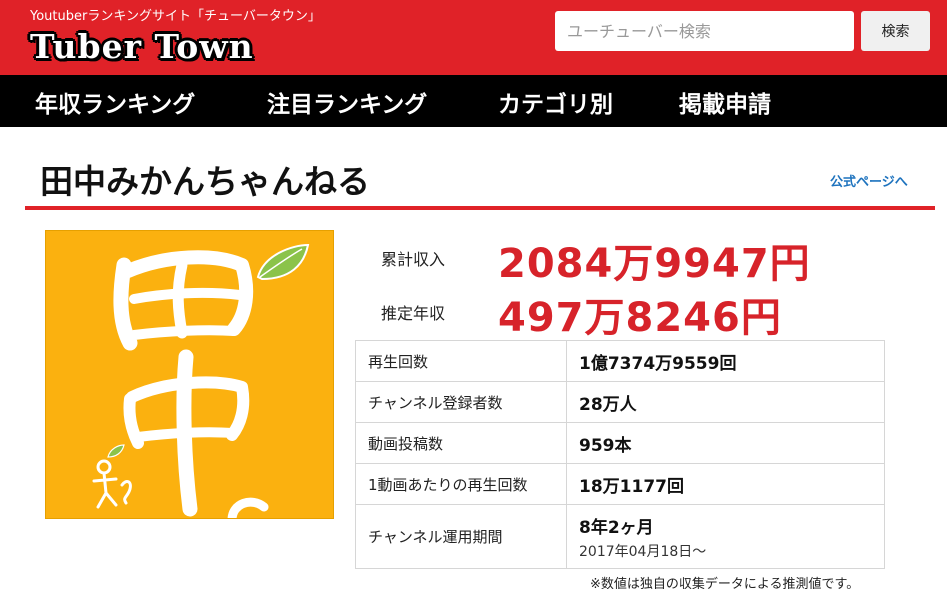  Describe the element at coordinates (725, 484) in the screenshot. I see `stat-value: 18万1177回` at that location.